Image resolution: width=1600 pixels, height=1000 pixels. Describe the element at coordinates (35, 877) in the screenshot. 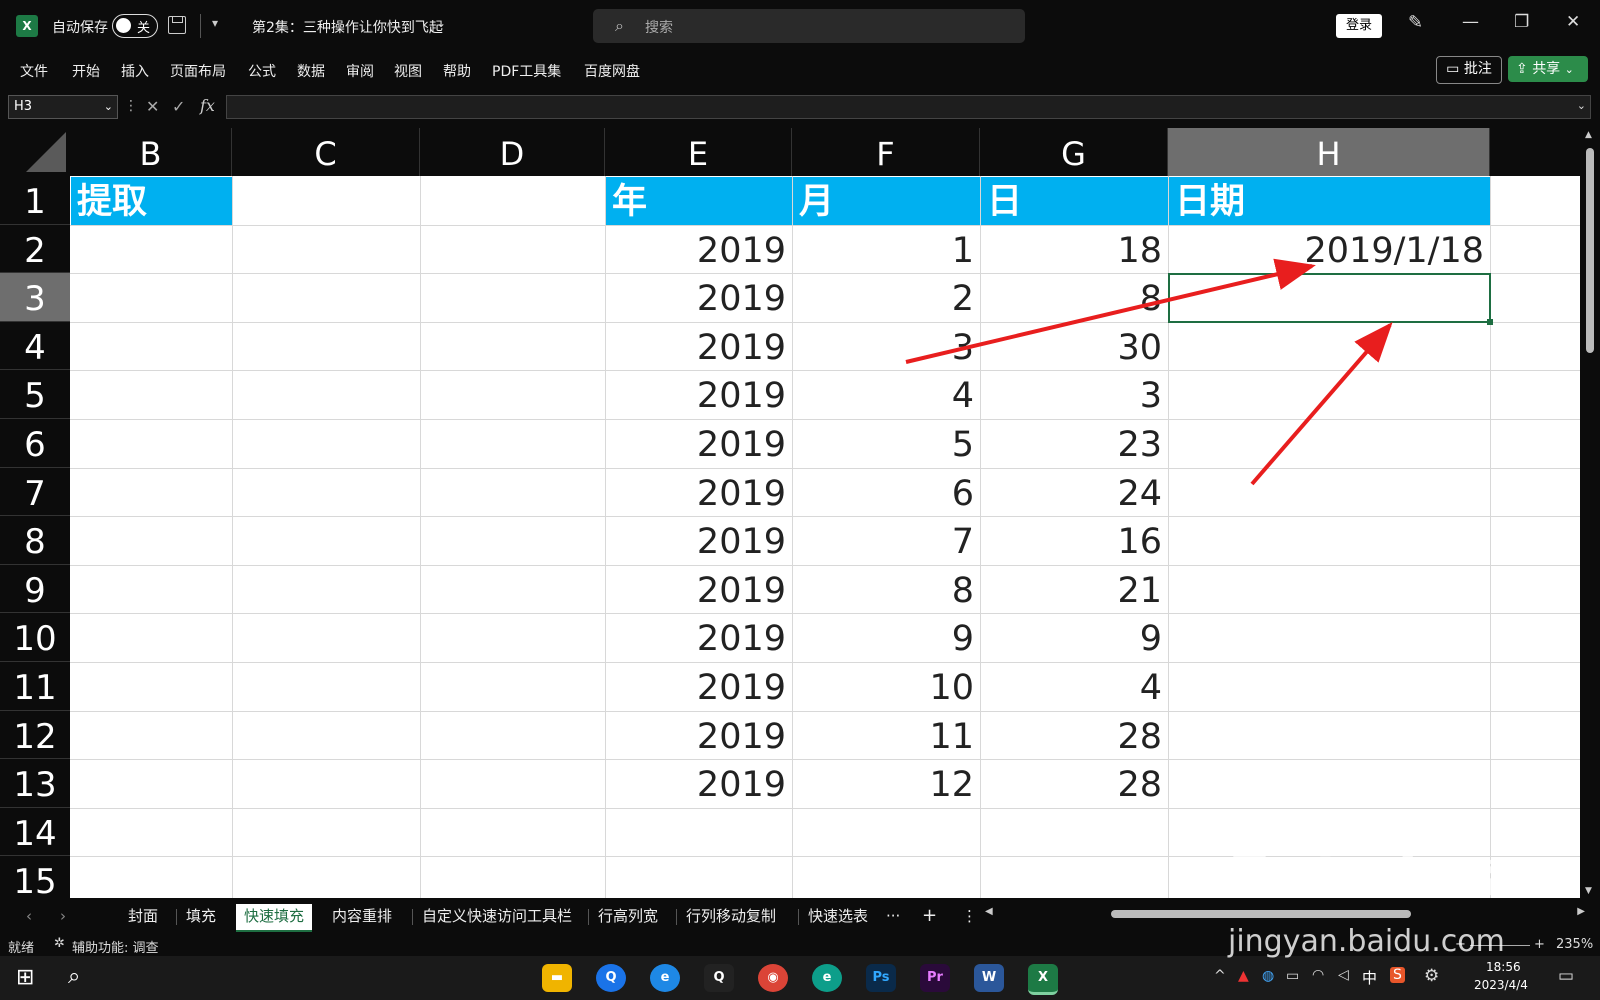

I see `row-header-15: 15` at that location.